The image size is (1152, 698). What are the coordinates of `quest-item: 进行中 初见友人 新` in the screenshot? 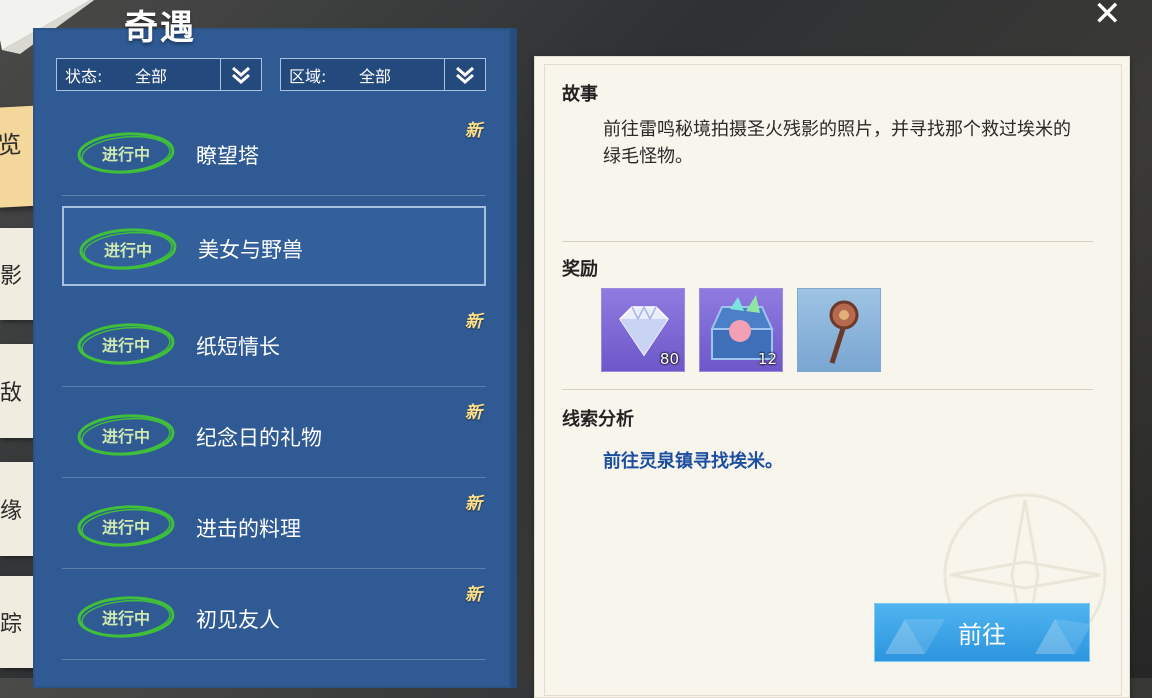 It's located at (274, 615).